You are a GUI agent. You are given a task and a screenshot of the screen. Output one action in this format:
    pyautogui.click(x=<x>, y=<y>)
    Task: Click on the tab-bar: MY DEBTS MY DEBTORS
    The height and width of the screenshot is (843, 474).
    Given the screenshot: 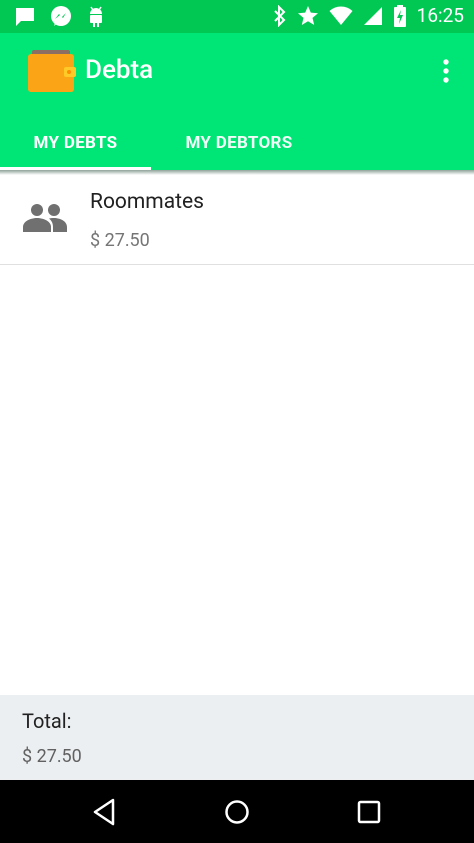 What is the action you would take?
    pyautogui.click(x=237, y=142)
    